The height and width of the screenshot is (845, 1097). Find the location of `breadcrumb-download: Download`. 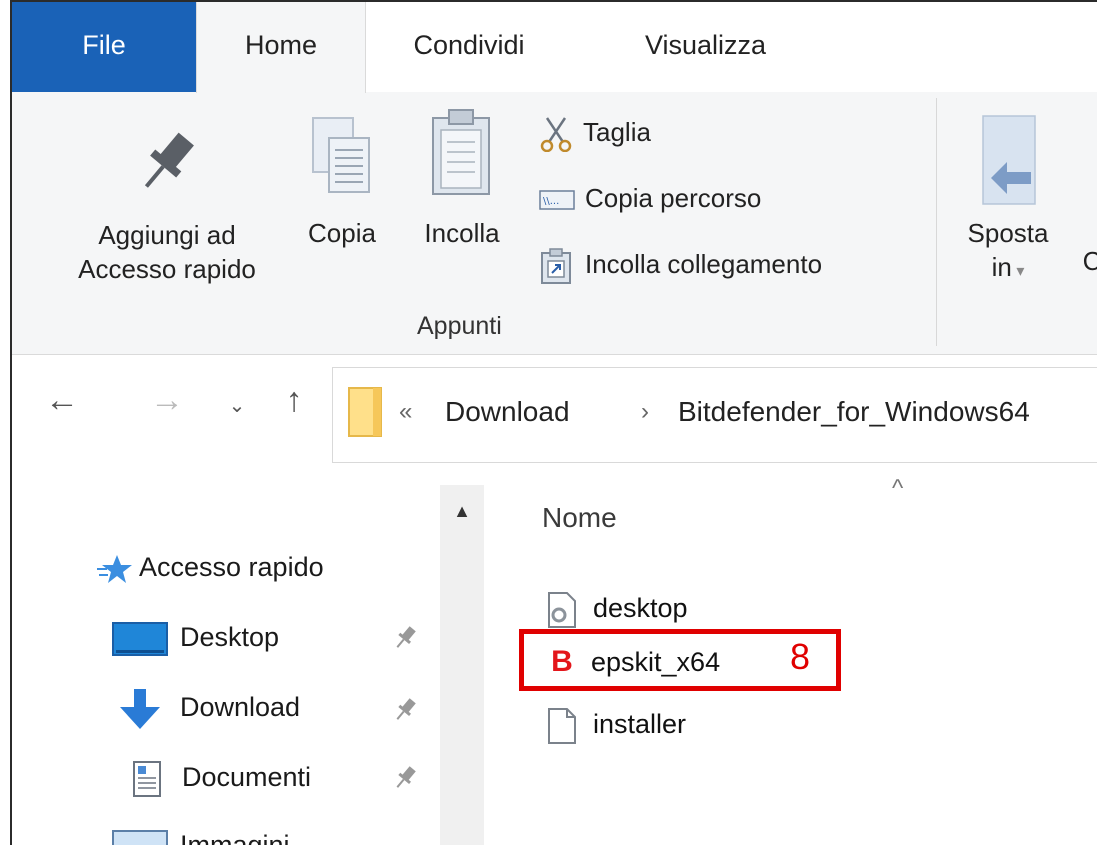

breadcrumb-download: Download is located at coordinates (507, 412).